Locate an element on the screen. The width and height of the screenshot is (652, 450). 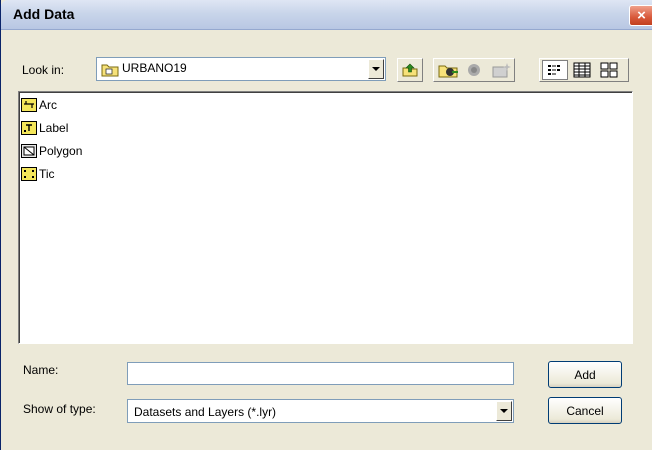
file-type-dropdown-arrow is located at coordinates (504, 411).